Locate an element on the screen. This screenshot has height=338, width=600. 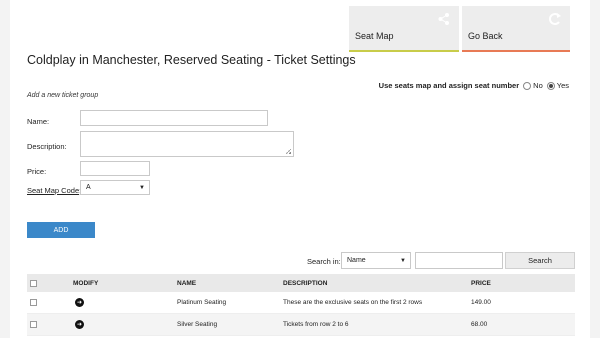
add-button: ADD is located at coordinates (61, 230).